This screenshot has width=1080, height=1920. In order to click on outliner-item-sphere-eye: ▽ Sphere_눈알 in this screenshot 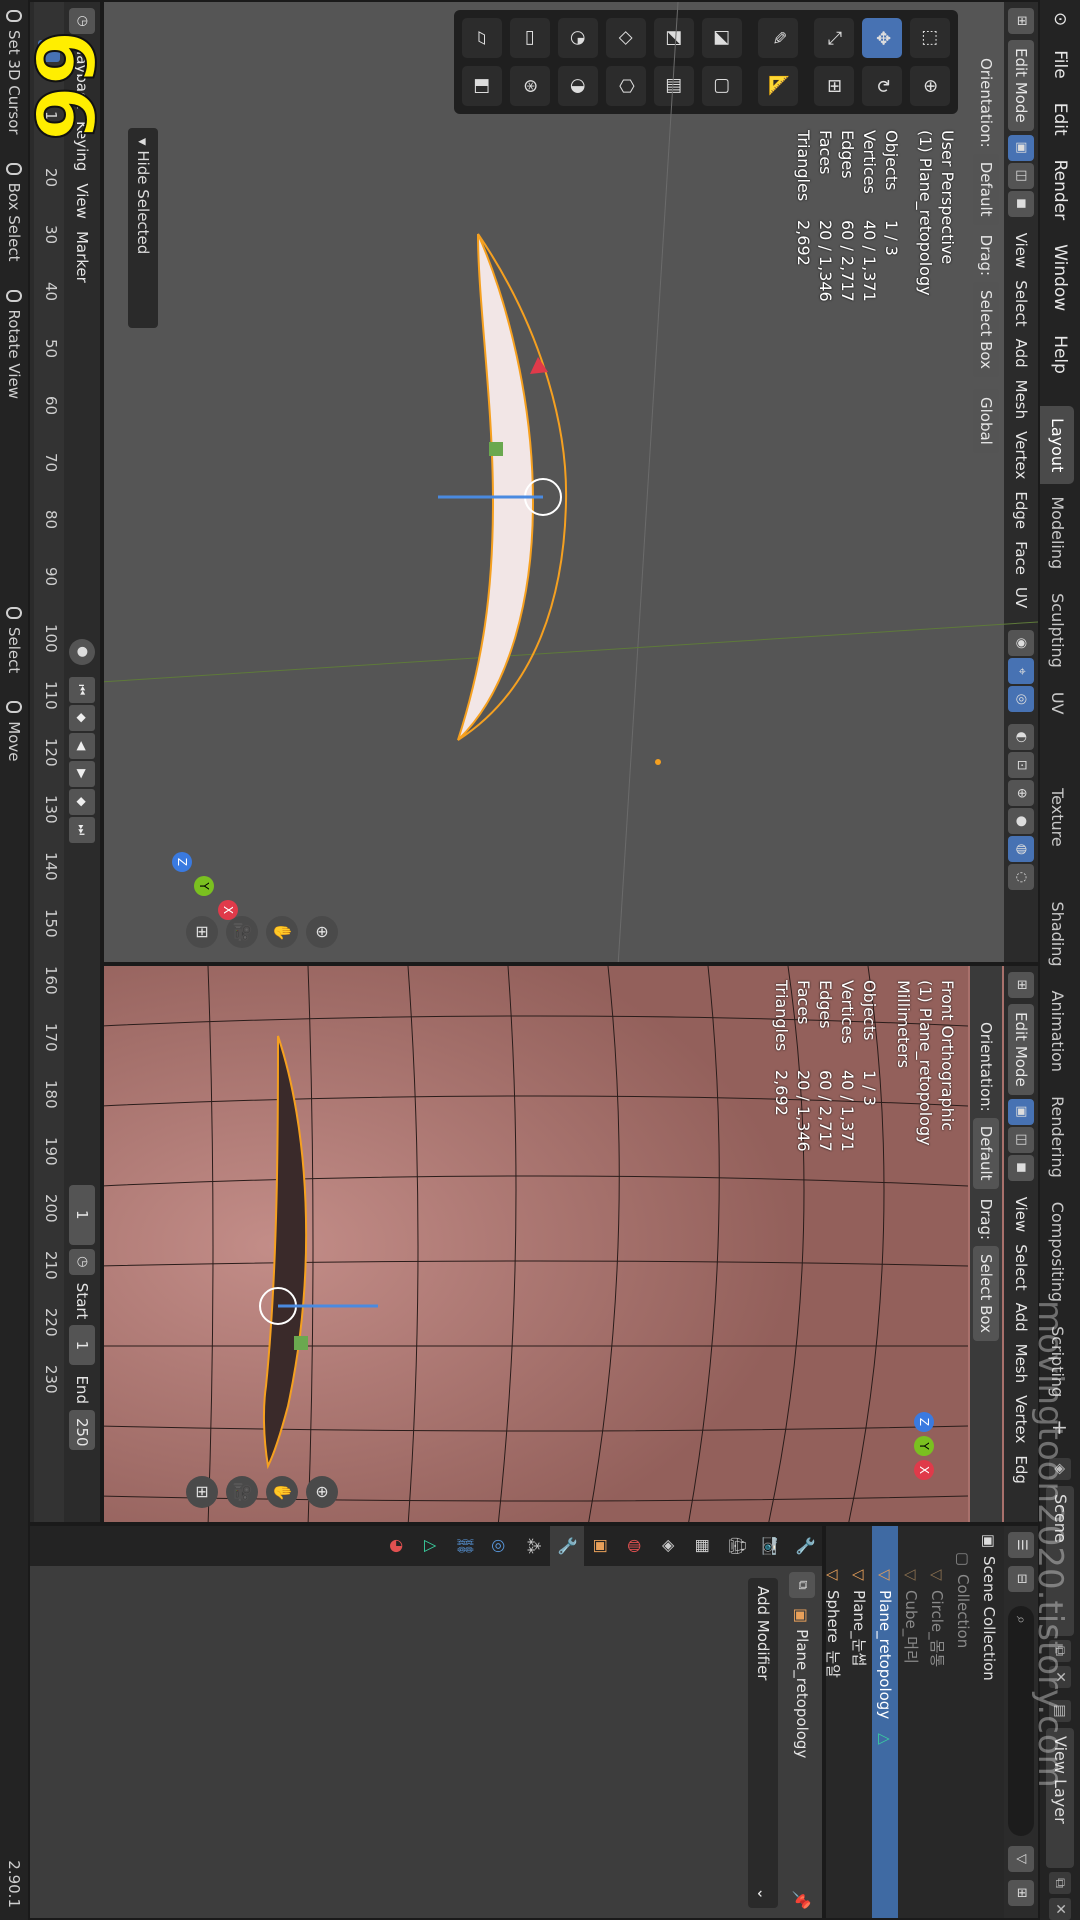, I will do `click(835, 1722)`.